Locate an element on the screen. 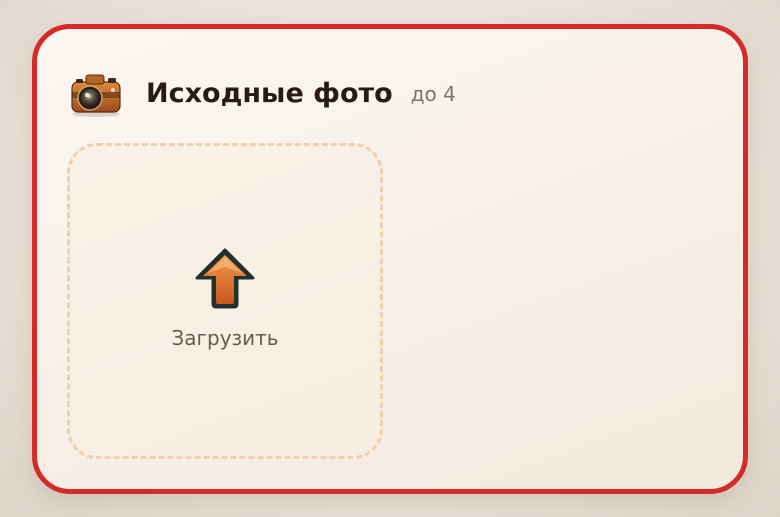  panel-title: Исходные фото is located at coordinates (269, 93).